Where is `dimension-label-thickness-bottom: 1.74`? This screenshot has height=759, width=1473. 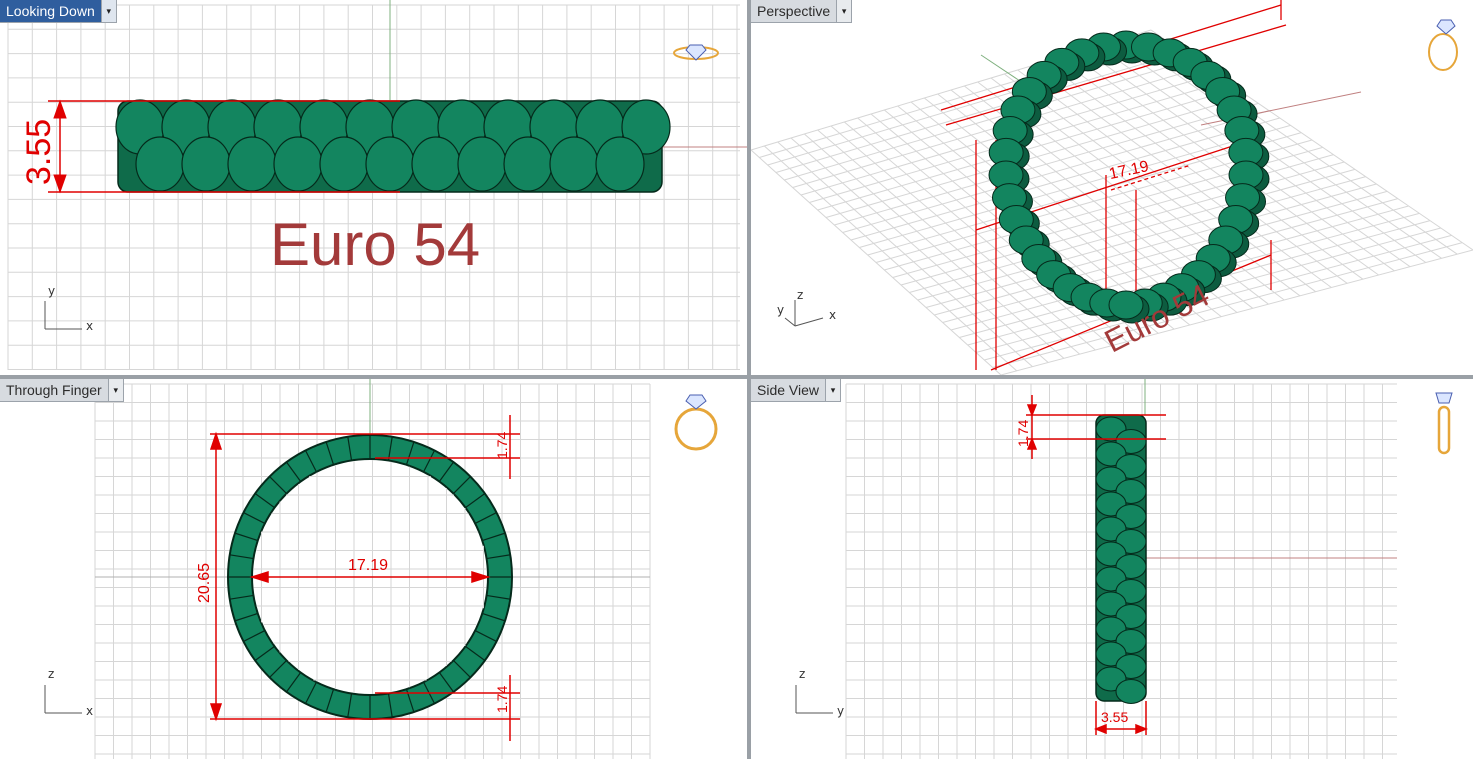
dimension-label-thickness-bottom: 1.74 is located at coordinates (502, 699).